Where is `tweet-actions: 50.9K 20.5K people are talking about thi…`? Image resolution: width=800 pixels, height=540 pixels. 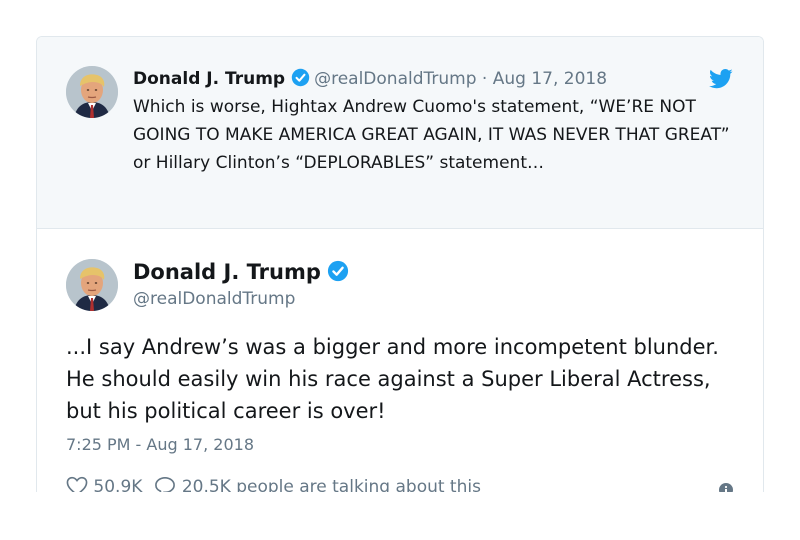 tweet-actions: 50.9K 20.5K people are talking about thi… is located at coordinates (404, 483).